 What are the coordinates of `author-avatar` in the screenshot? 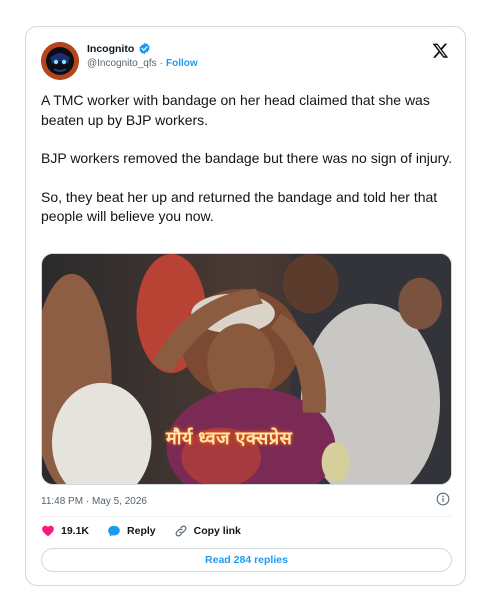 It's located at (60, 61).